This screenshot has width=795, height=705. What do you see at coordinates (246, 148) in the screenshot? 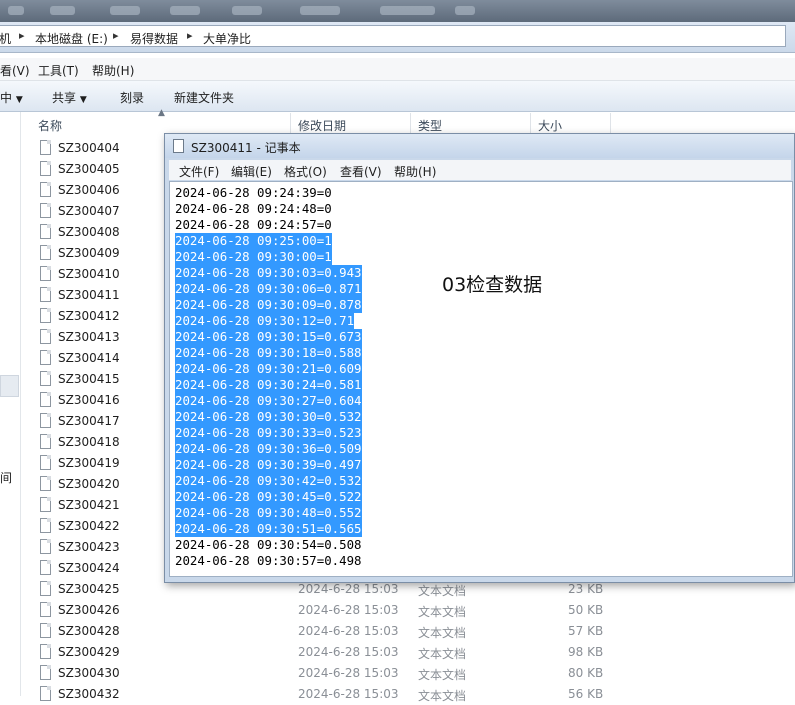
I see `notepad-title: SZ300411 - 记事本` at bounding box center [246, 148].